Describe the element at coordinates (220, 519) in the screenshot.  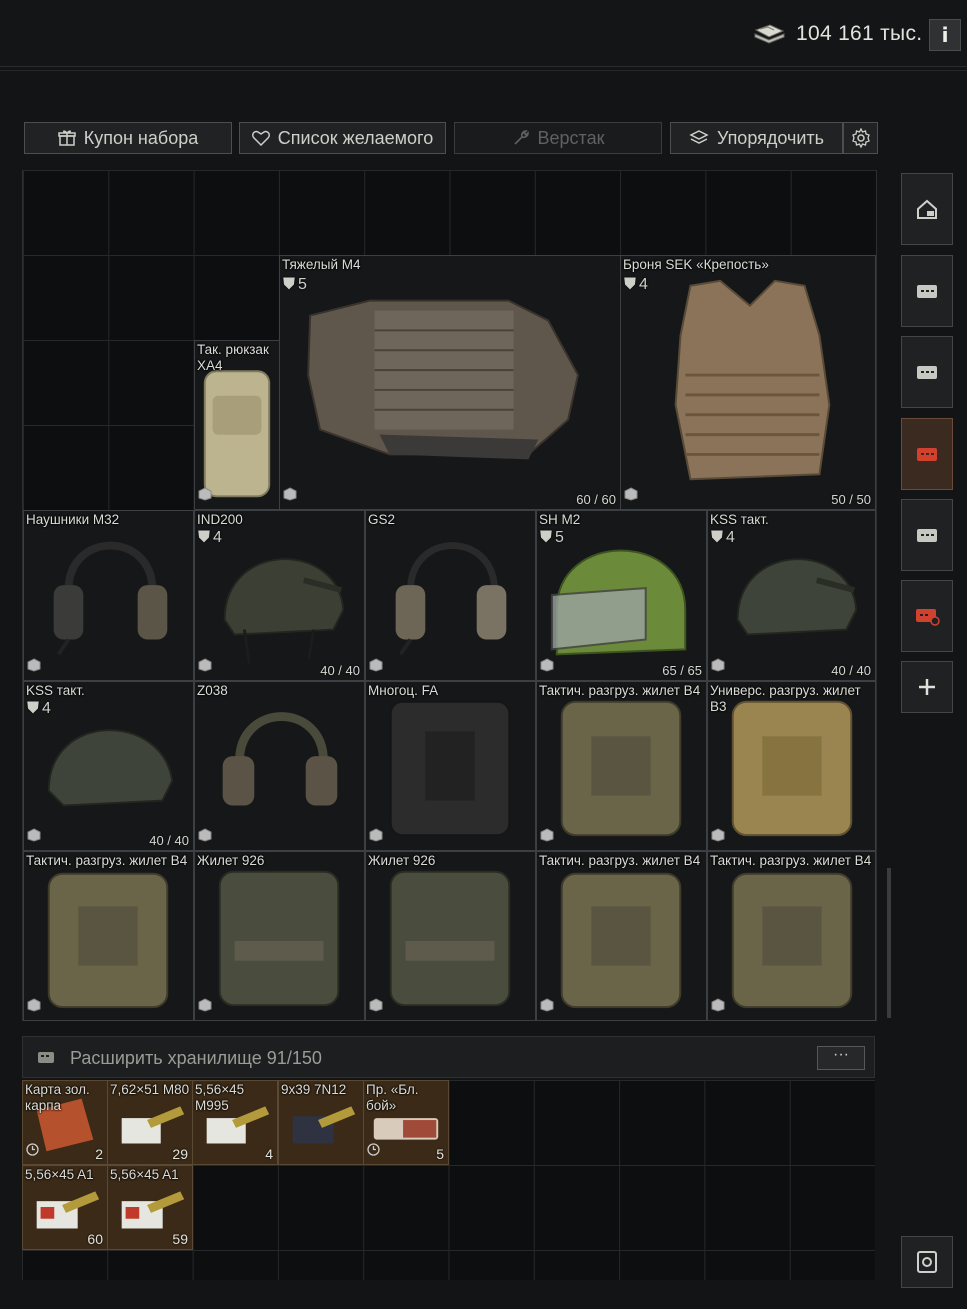
I see `item-name: IND200` at that location.